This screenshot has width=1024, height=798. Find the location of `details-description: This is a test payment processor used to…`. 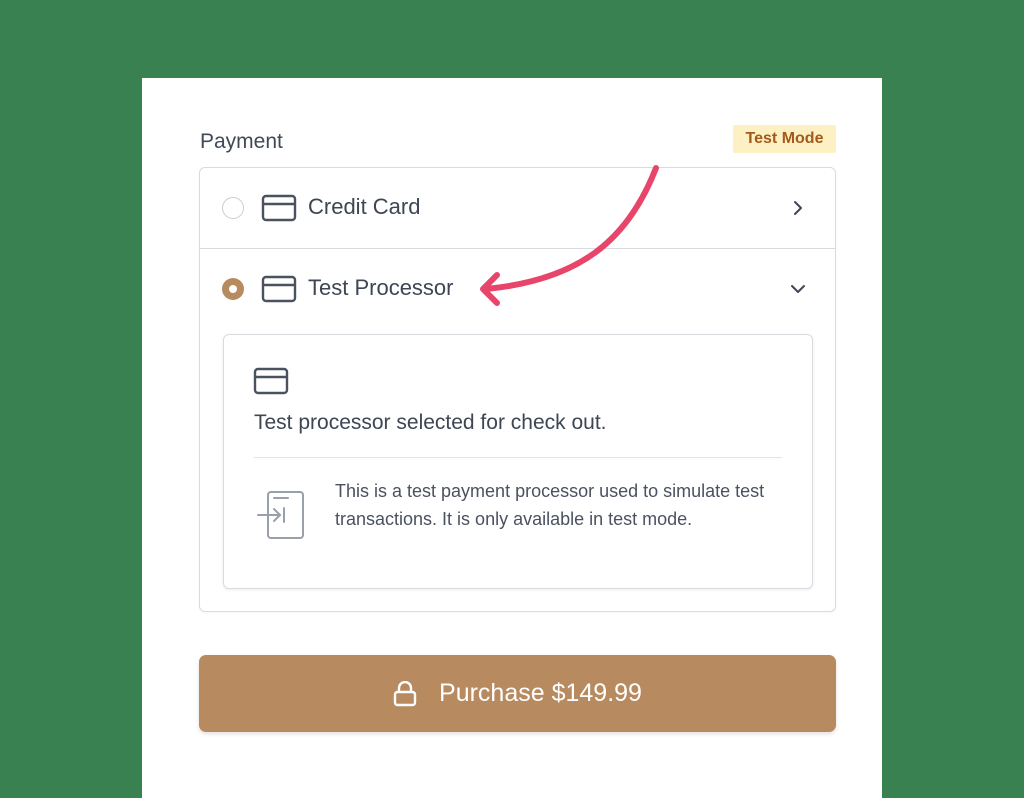

details-description: This is a test payment processor used to… is located at coordinates (550, 505).